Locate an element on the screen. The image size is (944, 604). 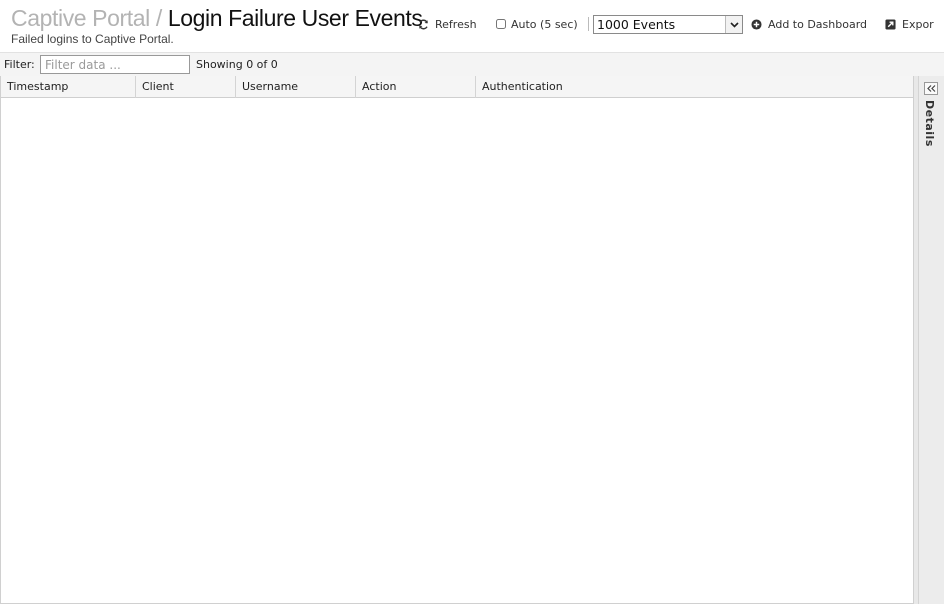
filter-bar: Filter: Showing 0 of 0 is located at coordinates (472, 64).